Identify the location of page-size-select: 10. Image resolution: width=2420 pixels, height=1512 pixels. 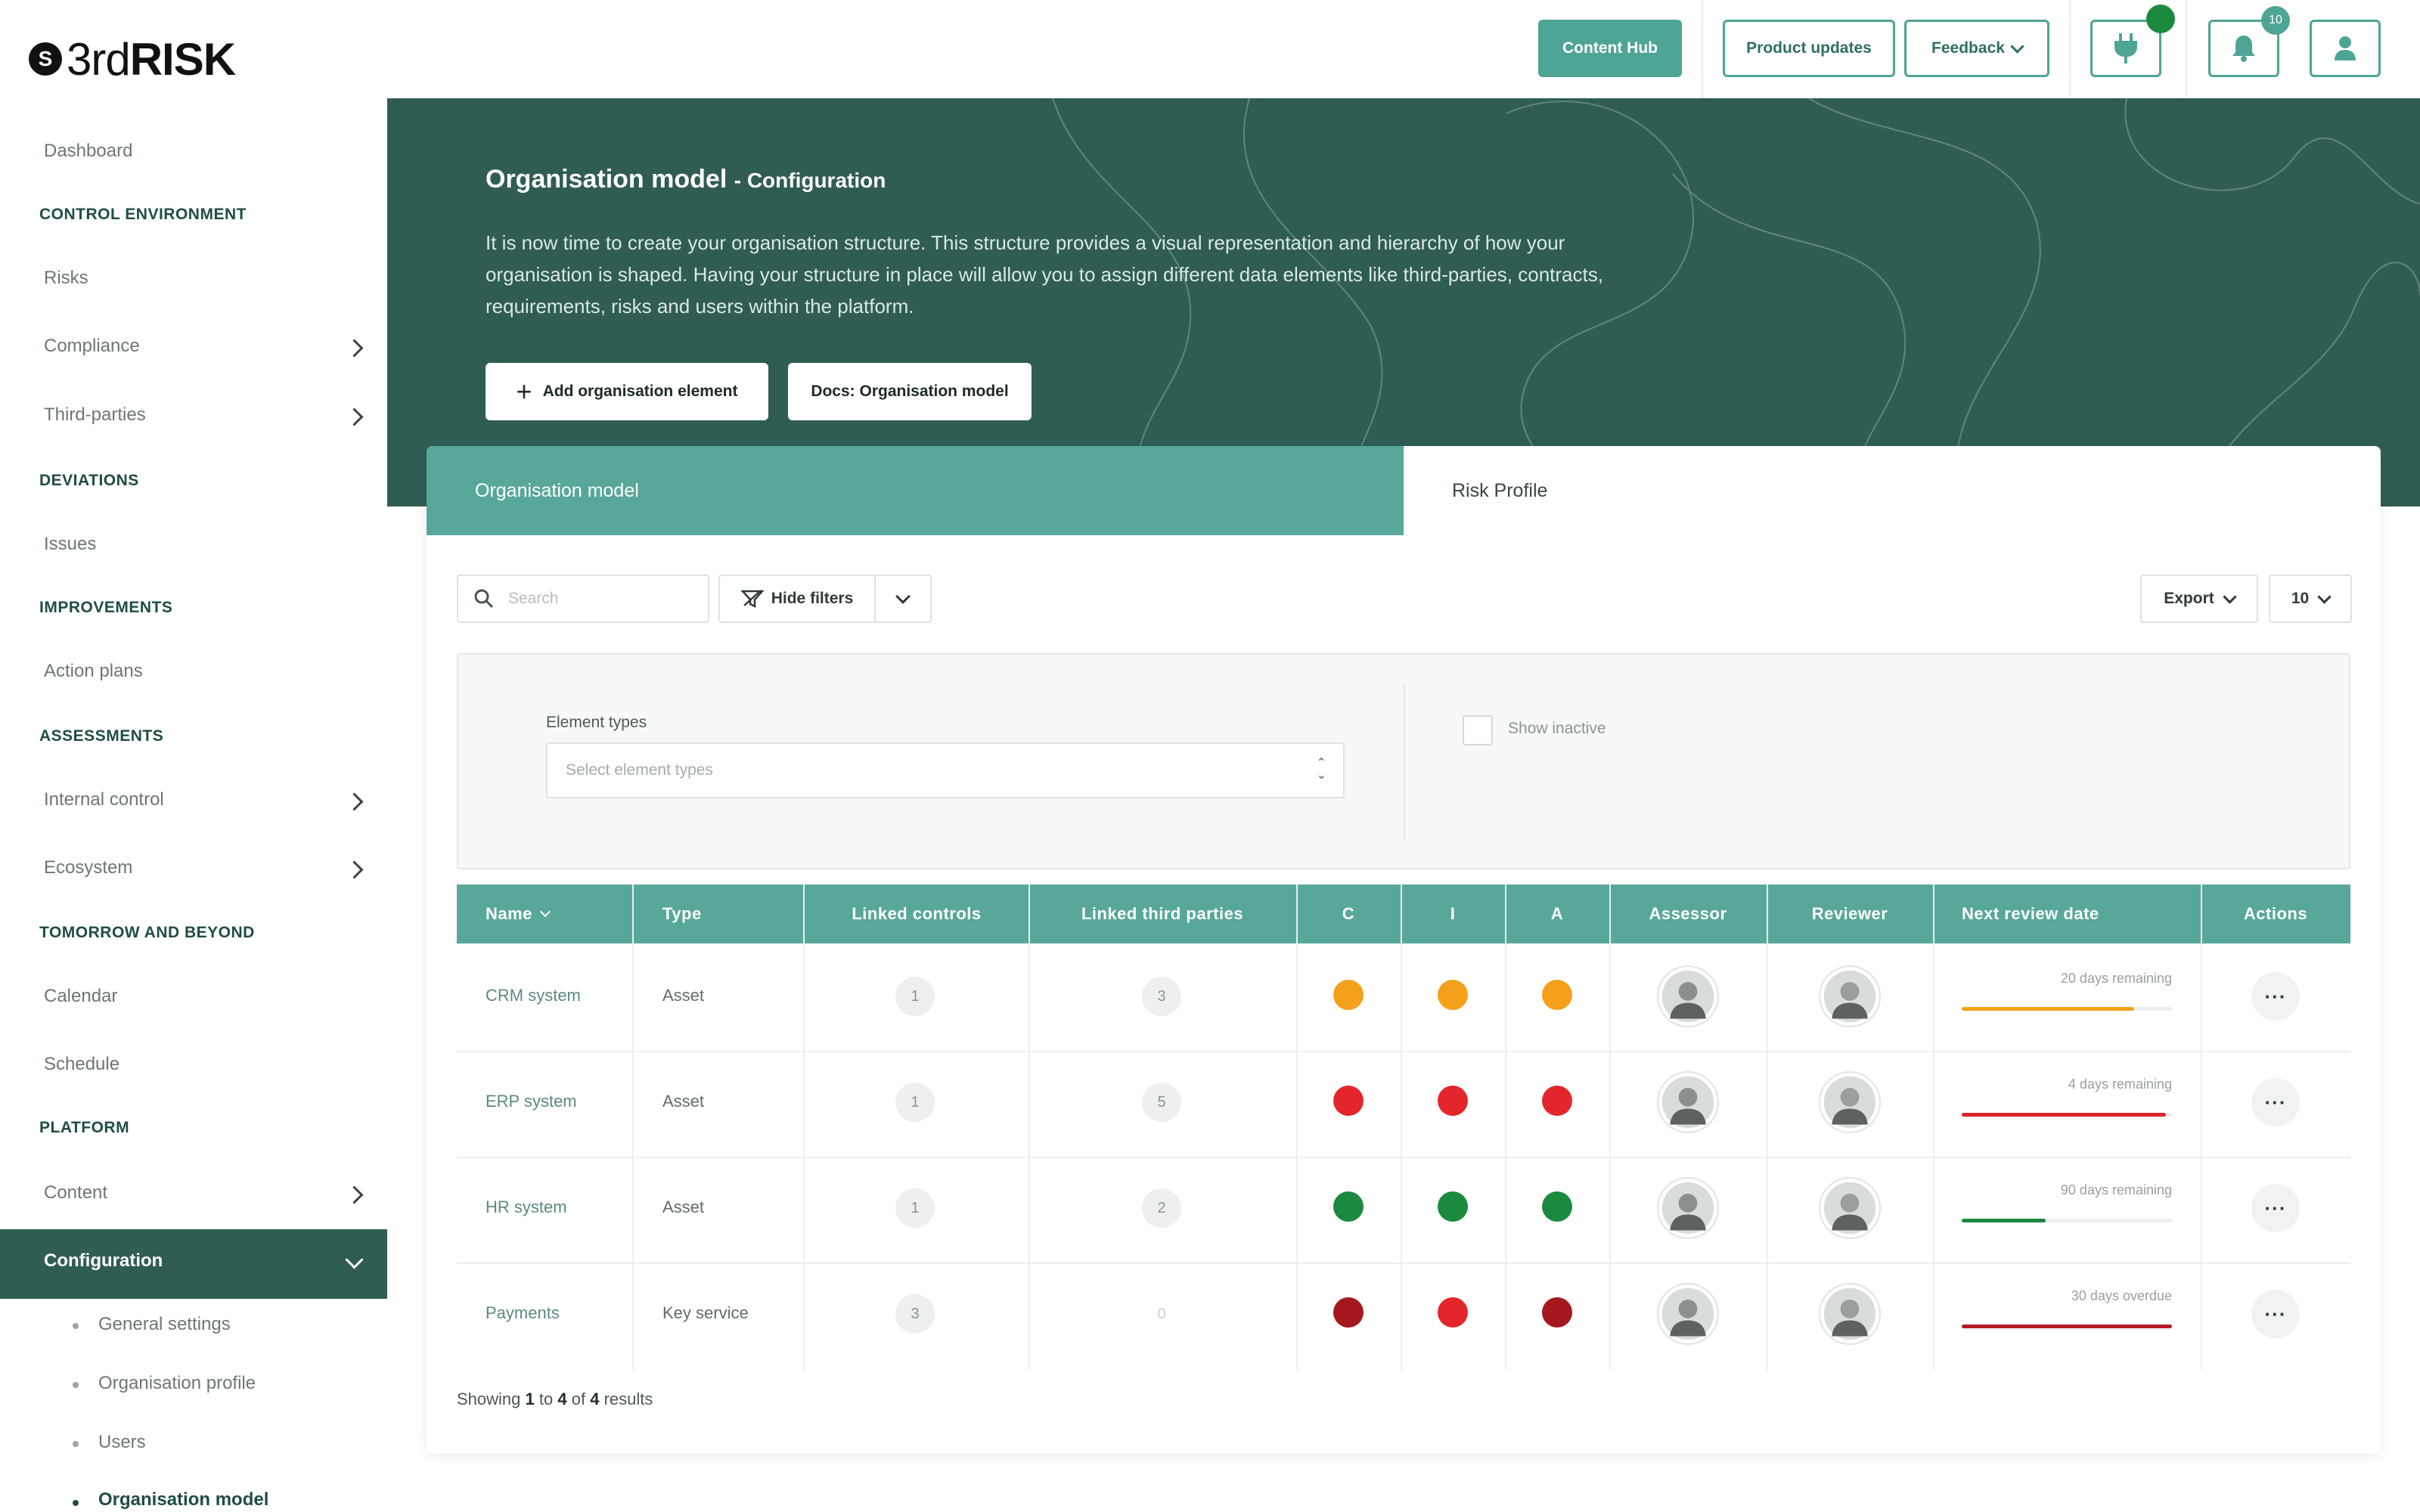
(2310, 599).